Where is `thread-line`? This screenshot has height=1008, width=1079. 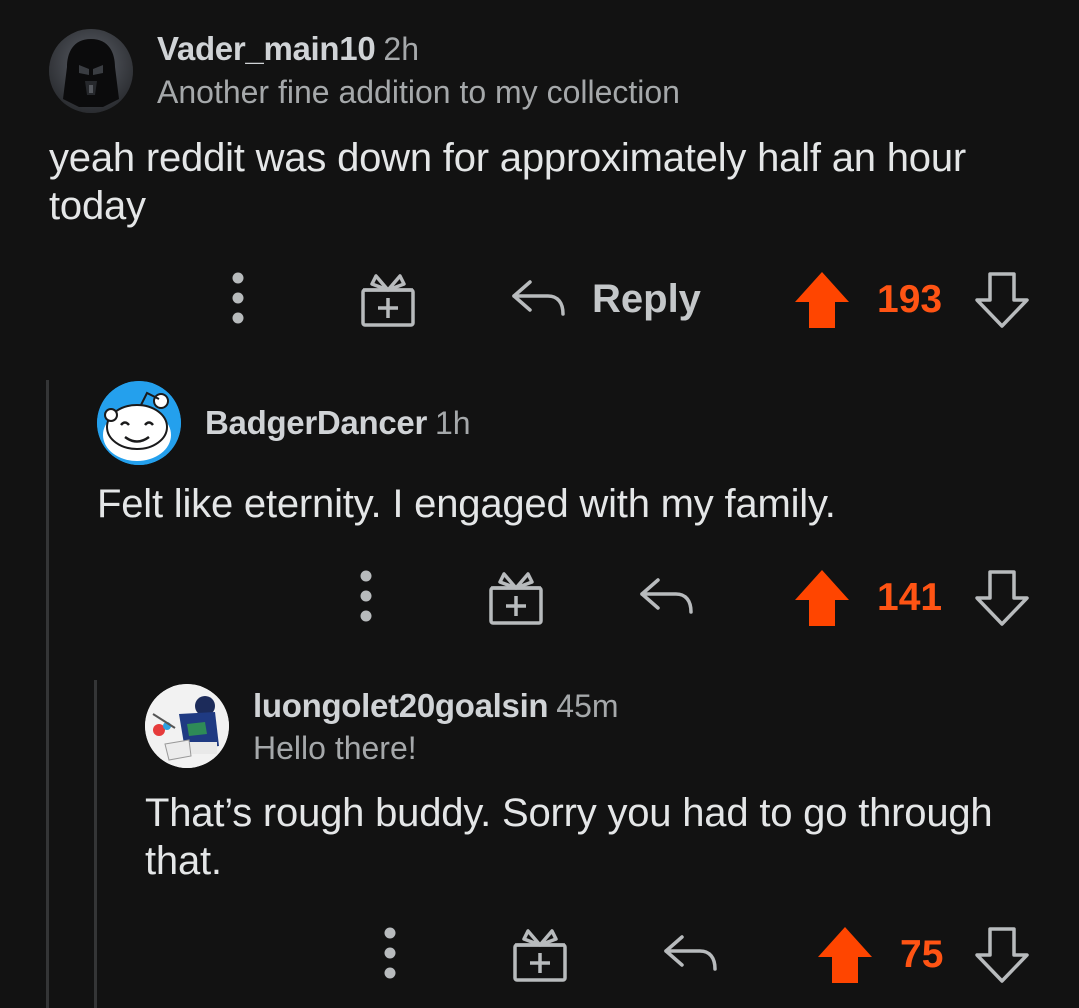
thread-line is located at coordinates (47, 694).